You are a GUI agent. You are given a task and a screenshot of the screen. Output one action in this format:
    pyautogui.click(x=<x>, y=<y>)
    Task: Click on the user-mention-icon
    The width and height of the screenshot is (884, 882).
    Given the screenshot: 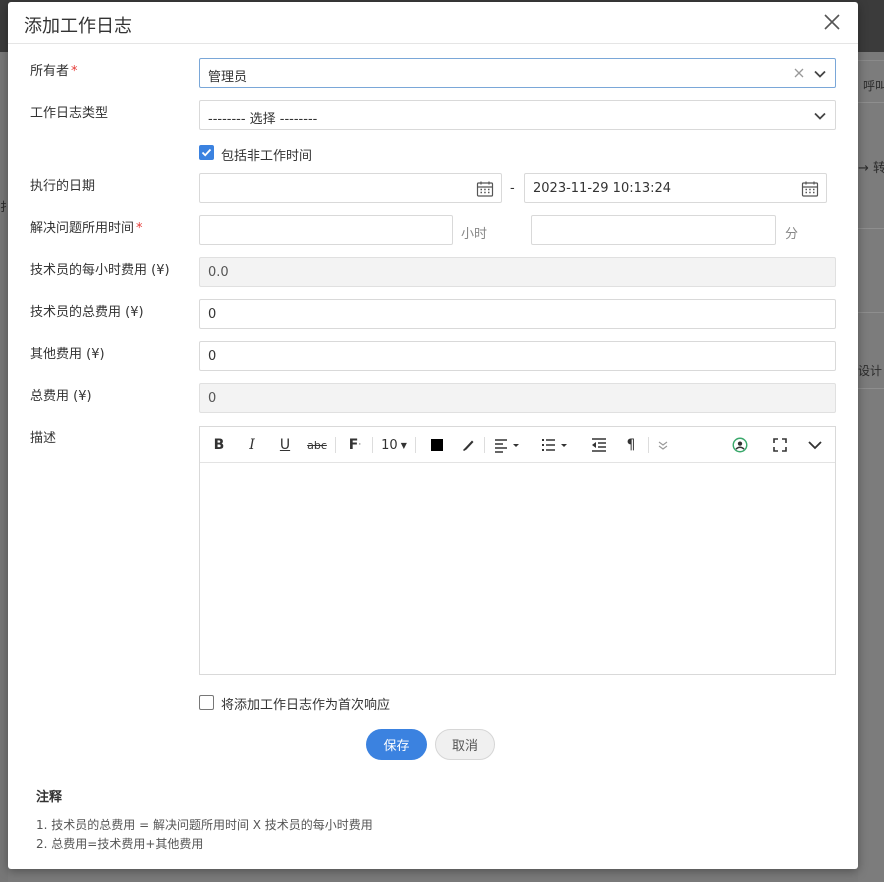 What is the action you would take?
    pyautogui.click(x=740, y=445)
    